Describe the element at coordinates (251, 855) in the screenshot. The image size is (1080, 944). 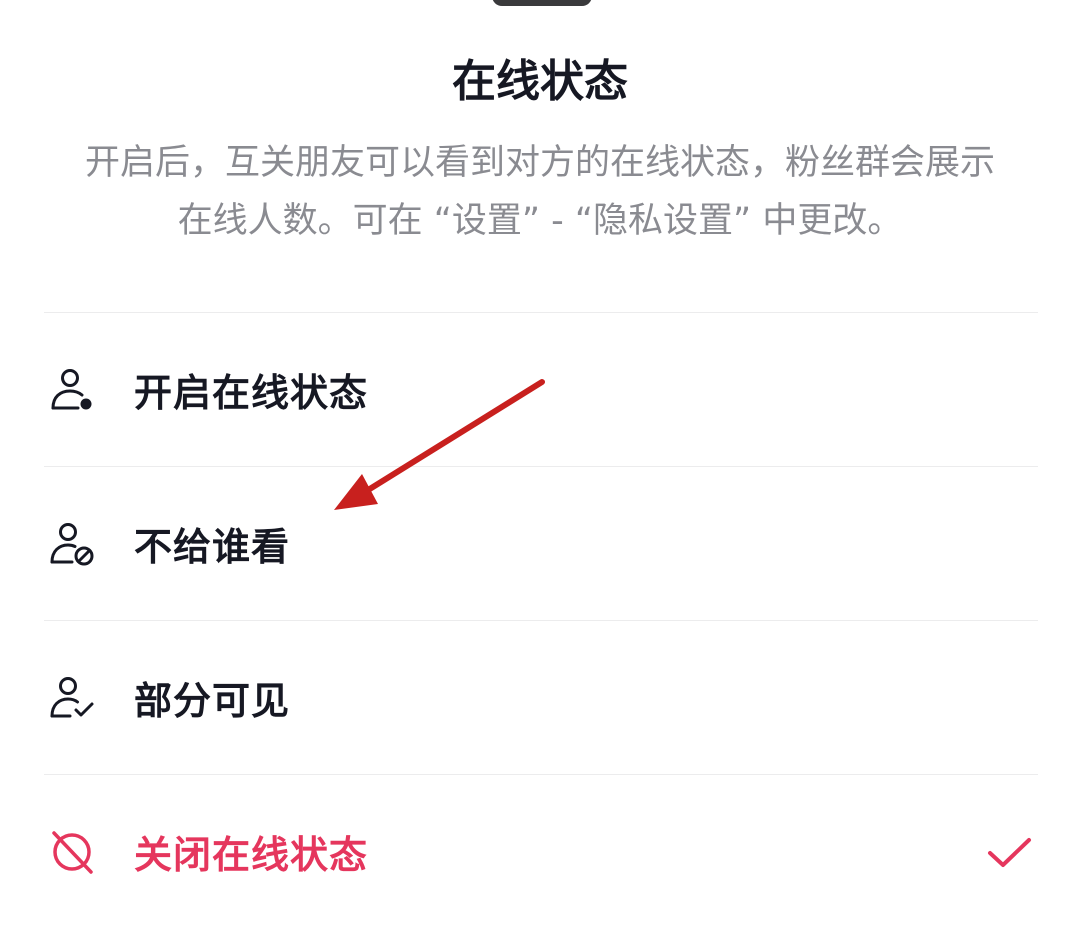
I see `option-offline-label: 关闭在线状态` at that location.